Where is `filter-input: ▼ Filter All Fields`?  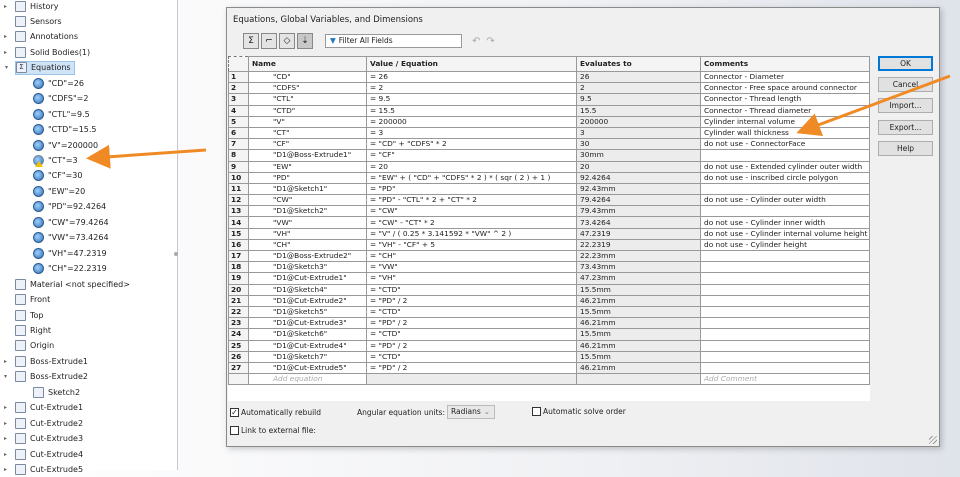 filter-input: ▼ Filter All Fields is located at coordinates (393, 41).